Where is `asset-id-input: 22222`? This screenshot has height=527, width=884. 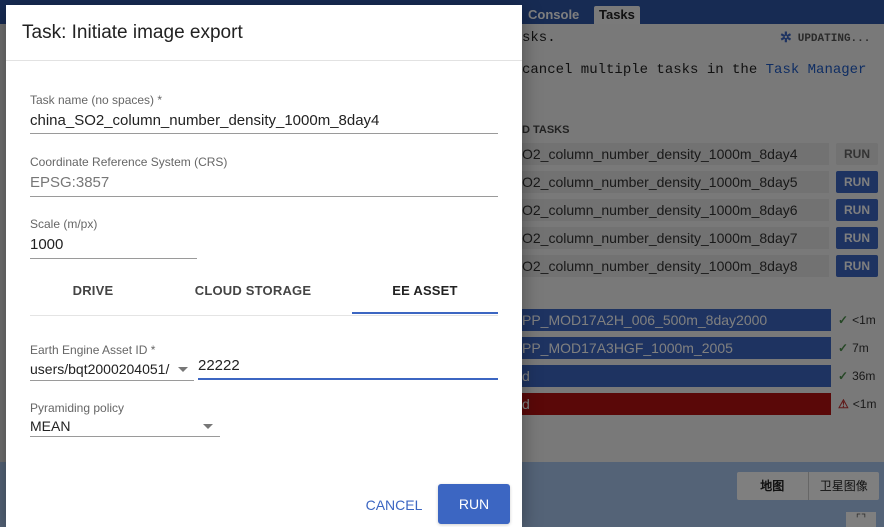
asset-id-input: 22222 is located at coordinates (219, 365).